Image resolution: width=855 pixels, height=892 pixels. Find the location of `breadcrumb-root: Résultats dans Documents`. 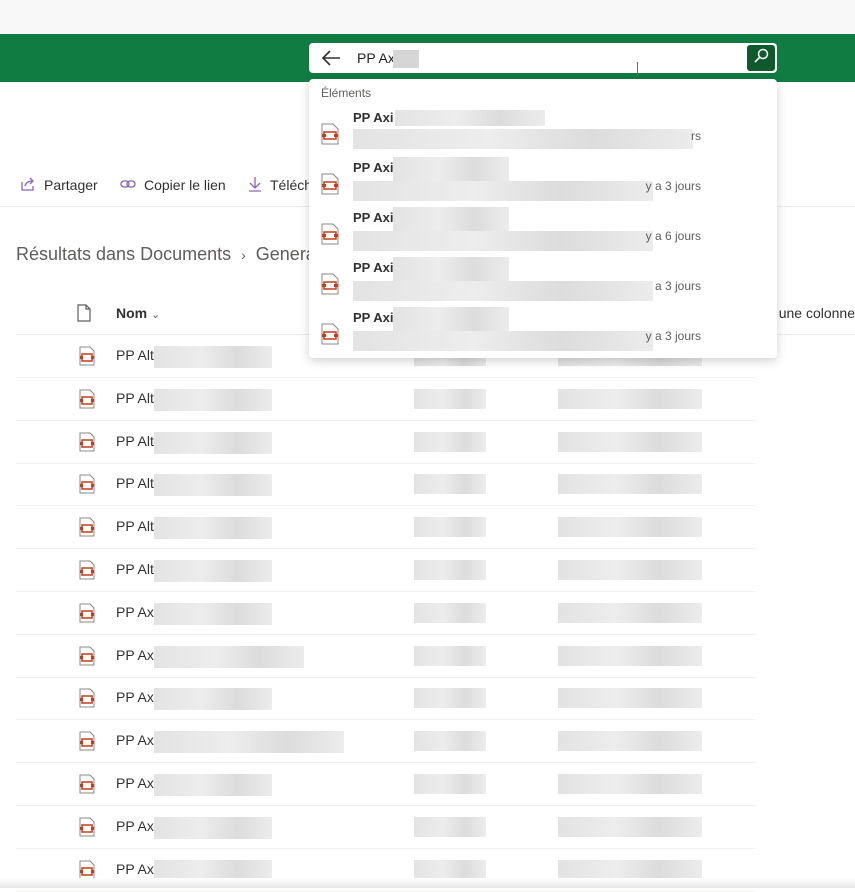

breadcrumb-root: Résultats dans Documents is located at coordinates (123, 254).